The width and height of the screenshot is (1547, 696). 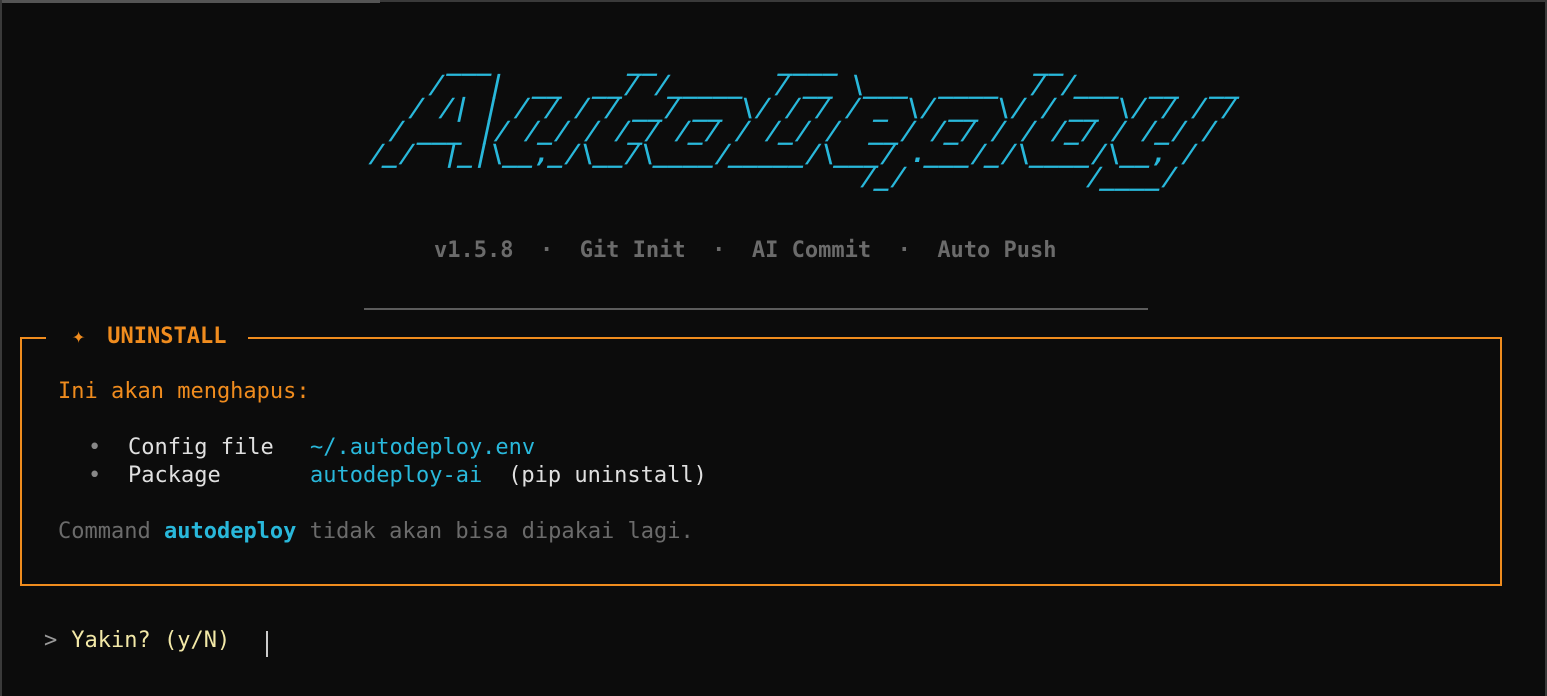 I want to click on divider, so click(x=756, y=309).